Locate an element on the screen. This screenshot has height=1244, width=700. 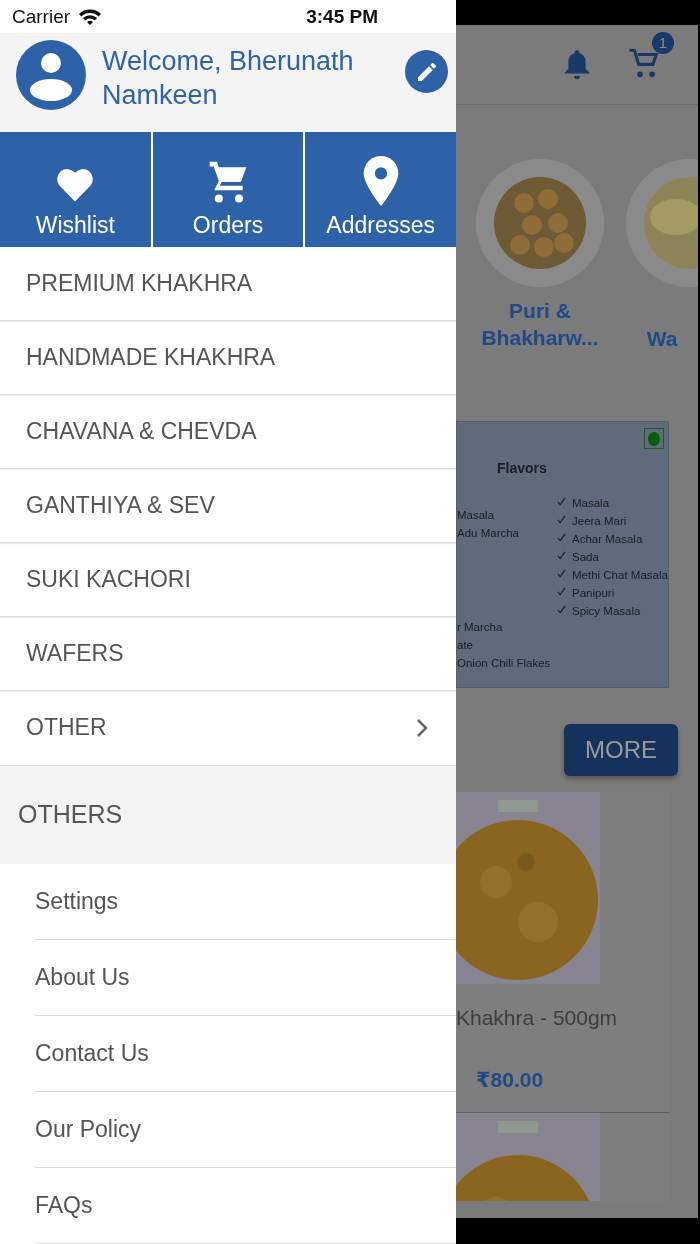
clock-time: 3:45 PM is located at coordinates (342, 16).